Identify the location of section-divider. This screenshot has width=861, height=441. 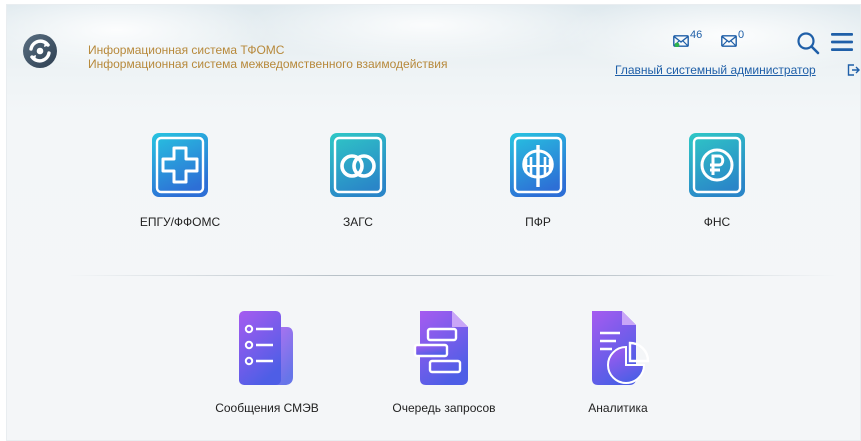
(452, 275).